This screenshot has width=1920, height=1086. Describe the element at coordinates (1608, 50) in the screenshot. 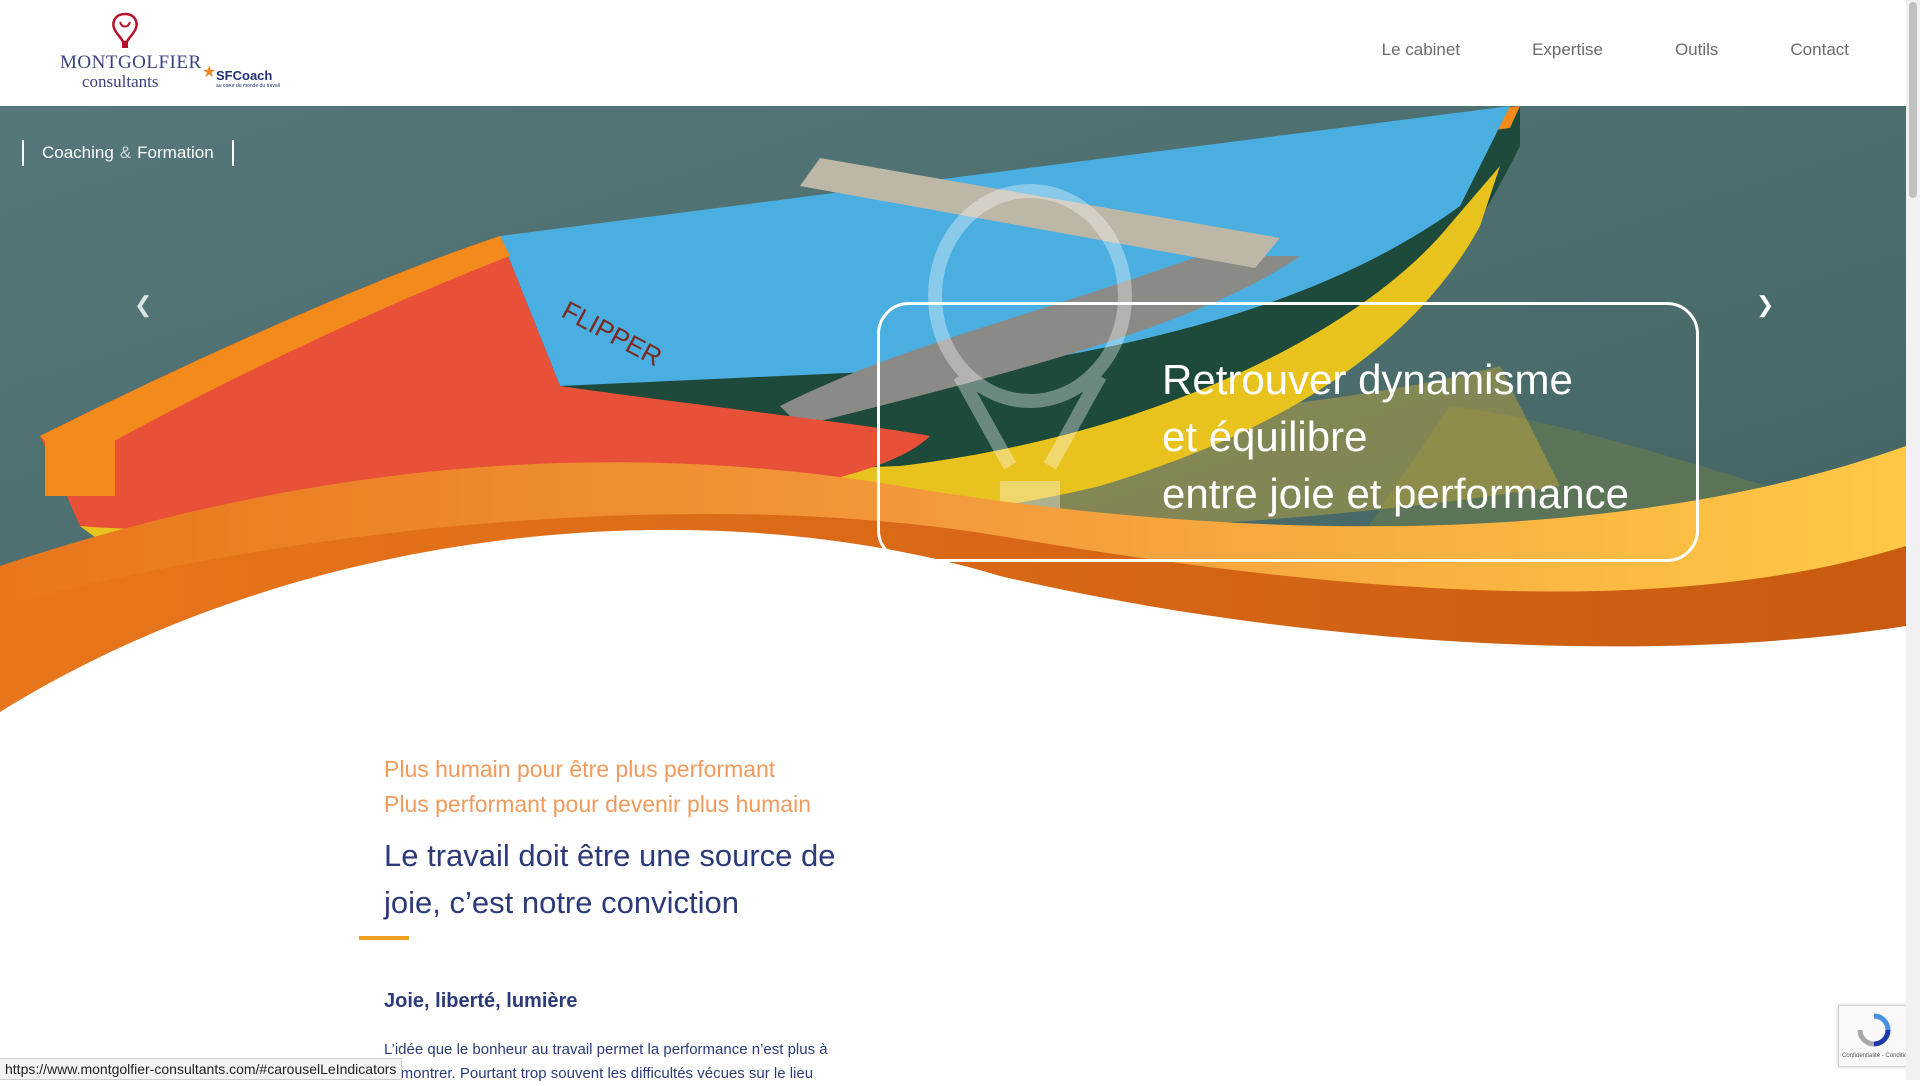

I see `main-nav: Le cabinet Expertise Outils Contact` at that location.